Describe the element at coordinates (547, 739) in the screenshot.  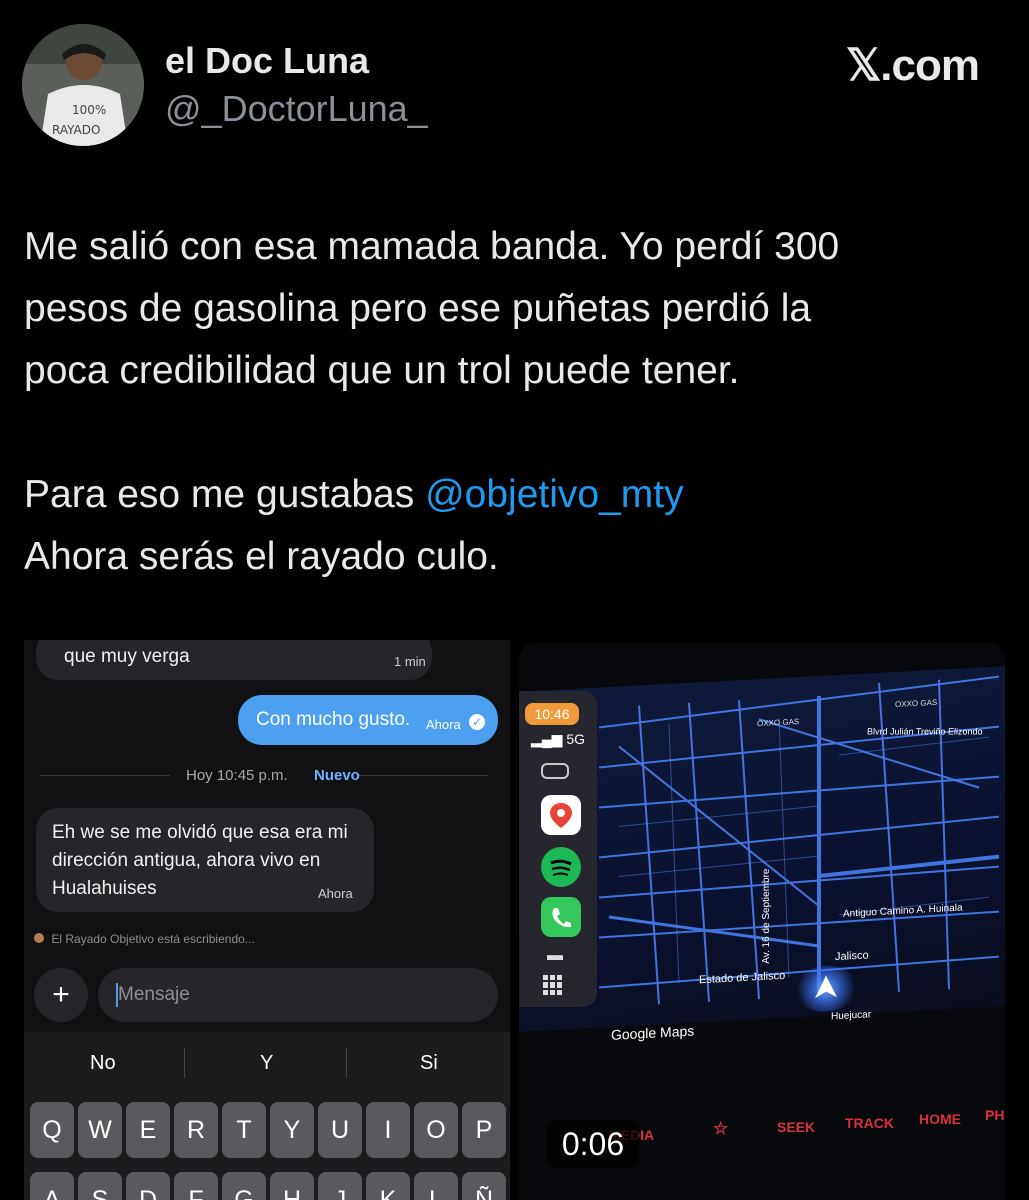
I see `signal-bars-icon: ▂▄▆` at that location.